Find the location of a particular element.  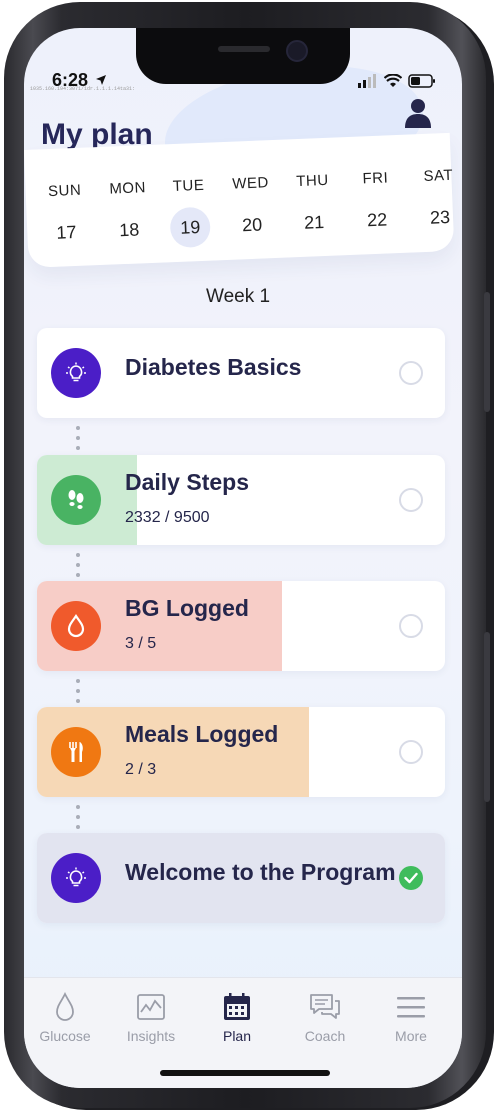

status-url: 1035.160.194:3071/1dr.1.1.1.14ta31: is located at coordinates (83, 89).